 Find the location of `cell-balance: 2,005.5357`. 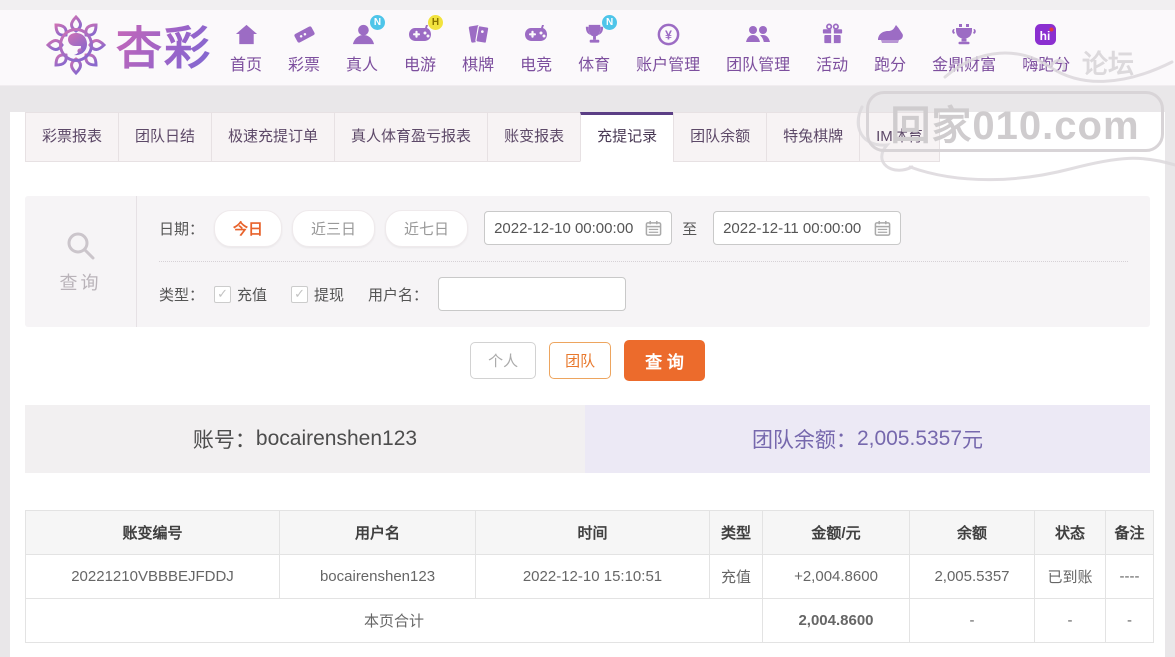

cell-balance: 2,005.5357 is located at coordinates (972, 576).